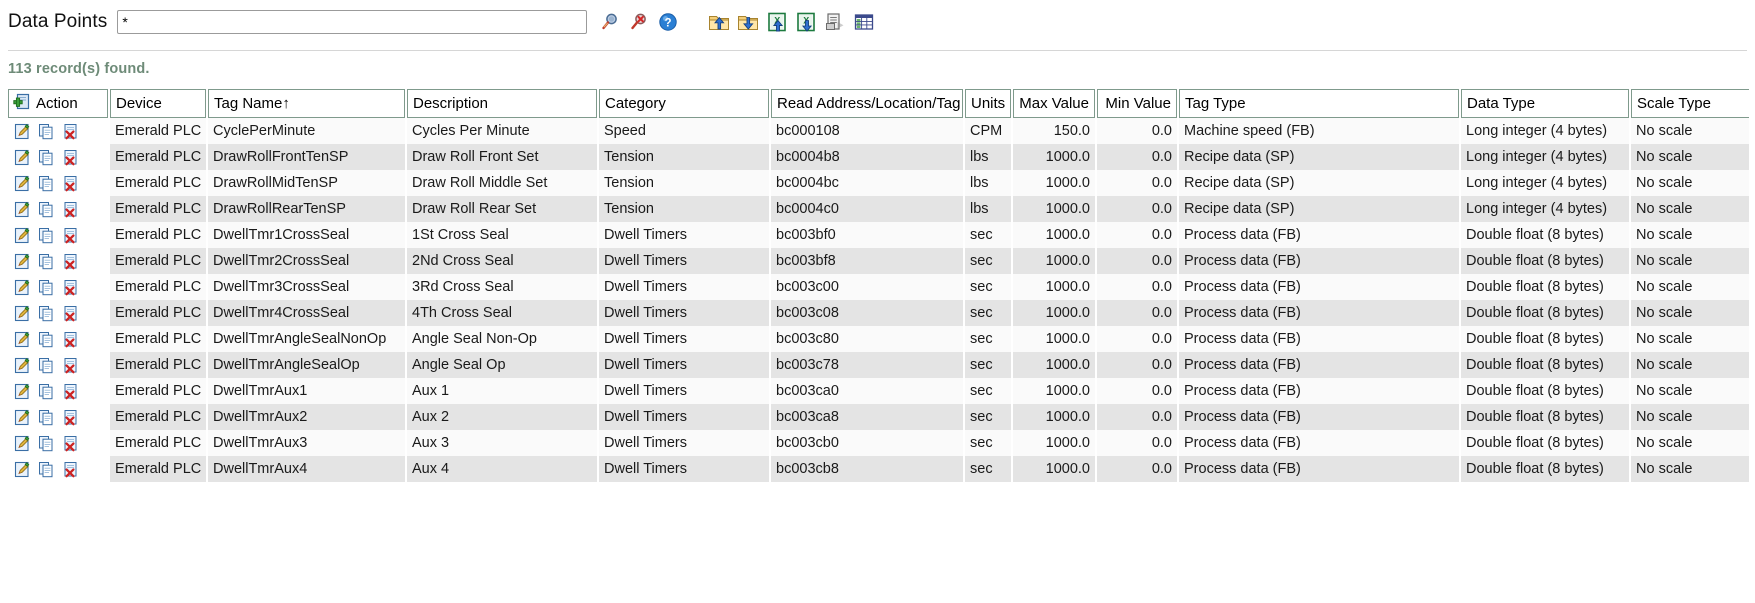 The height and width of the screenshot is (603, 1755). Describe the element at coordinates (988, 209) in the screenshot. I see `cell-units: lbs` at that location.